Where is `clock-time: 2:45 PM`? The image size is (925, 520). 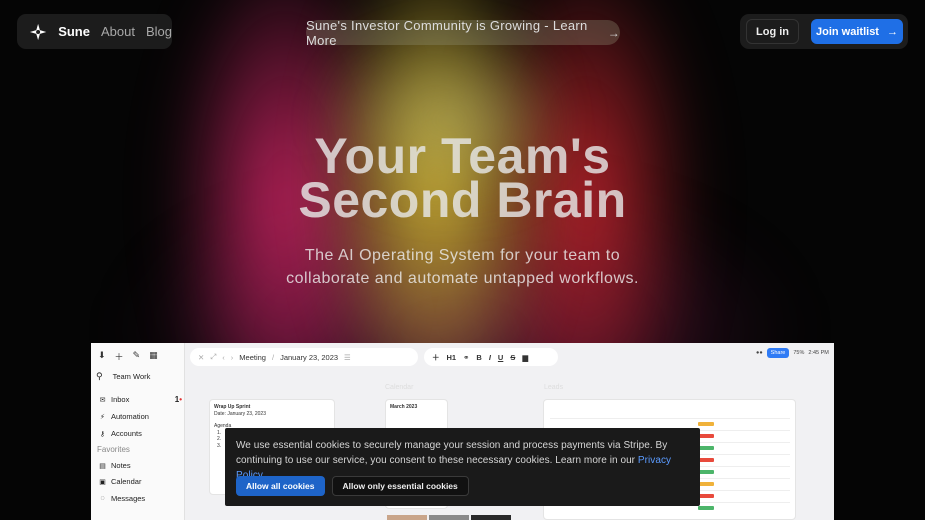
clock-time: 2:45 PM is located at coordinates (818, 353).